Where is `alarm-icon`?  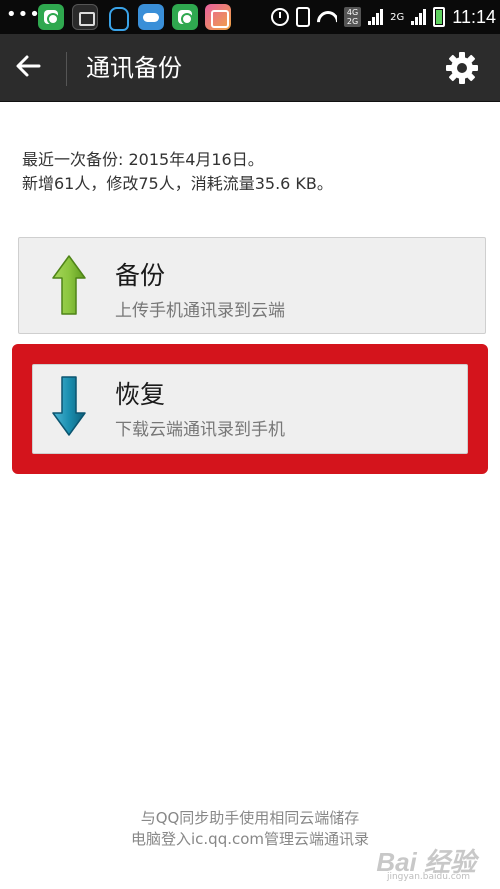 alarm-icon is located at coordinates (279, 17).